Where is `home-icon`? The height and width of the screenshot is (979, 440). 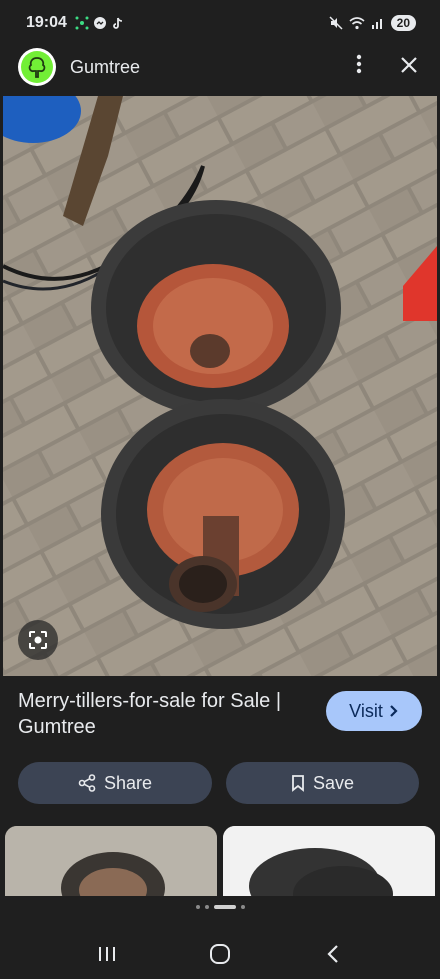
home-icon is located at coordinates (220, 954).